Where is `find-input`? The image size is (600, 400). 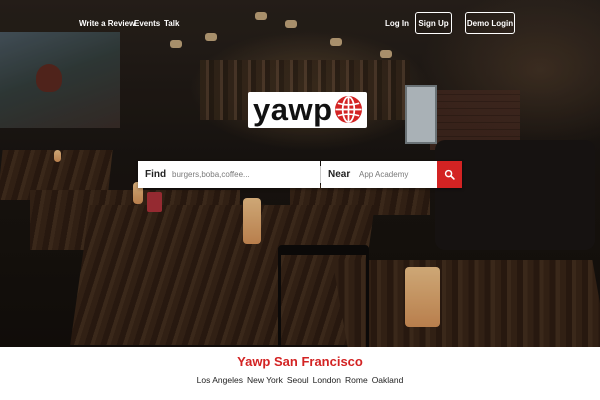 find-input is located at coordinates (244, 174).